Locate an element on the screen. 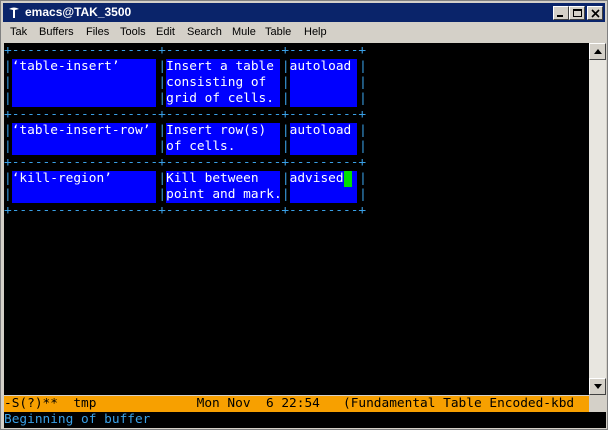 The height and width of the screenshot is (430, 608). menu-files: Files is located at coordinates (97, 32).